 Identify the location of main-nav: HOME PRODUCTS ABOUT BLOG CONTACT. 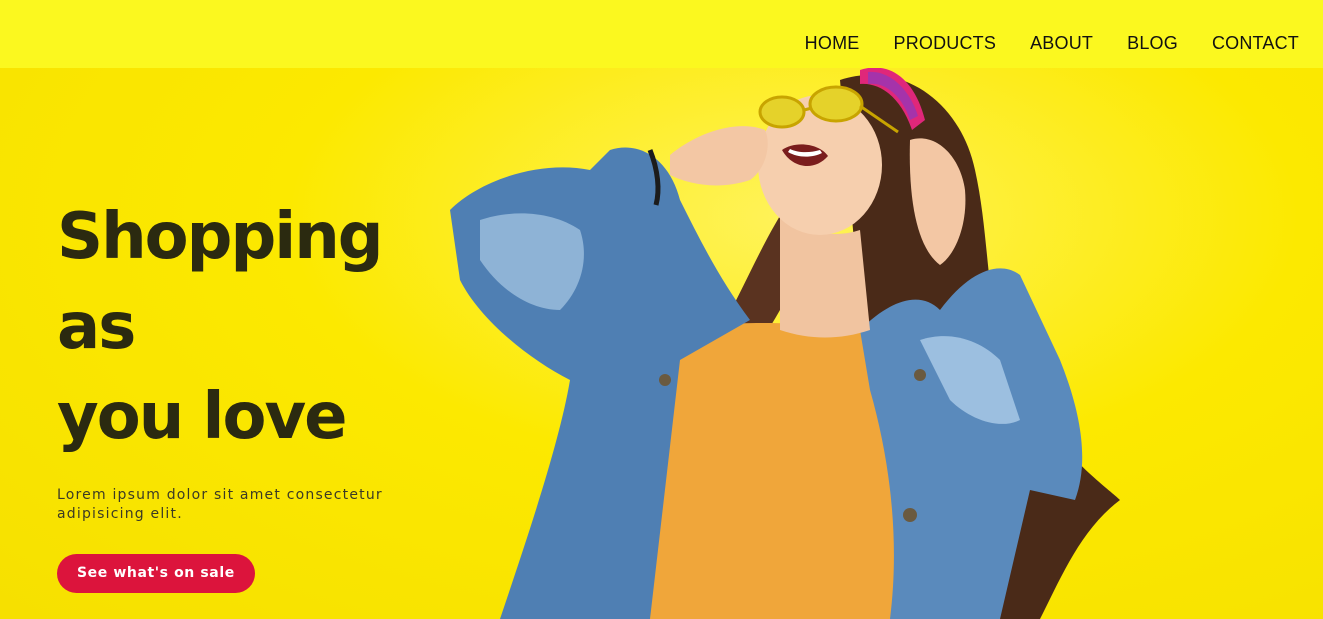
(1052, 43).